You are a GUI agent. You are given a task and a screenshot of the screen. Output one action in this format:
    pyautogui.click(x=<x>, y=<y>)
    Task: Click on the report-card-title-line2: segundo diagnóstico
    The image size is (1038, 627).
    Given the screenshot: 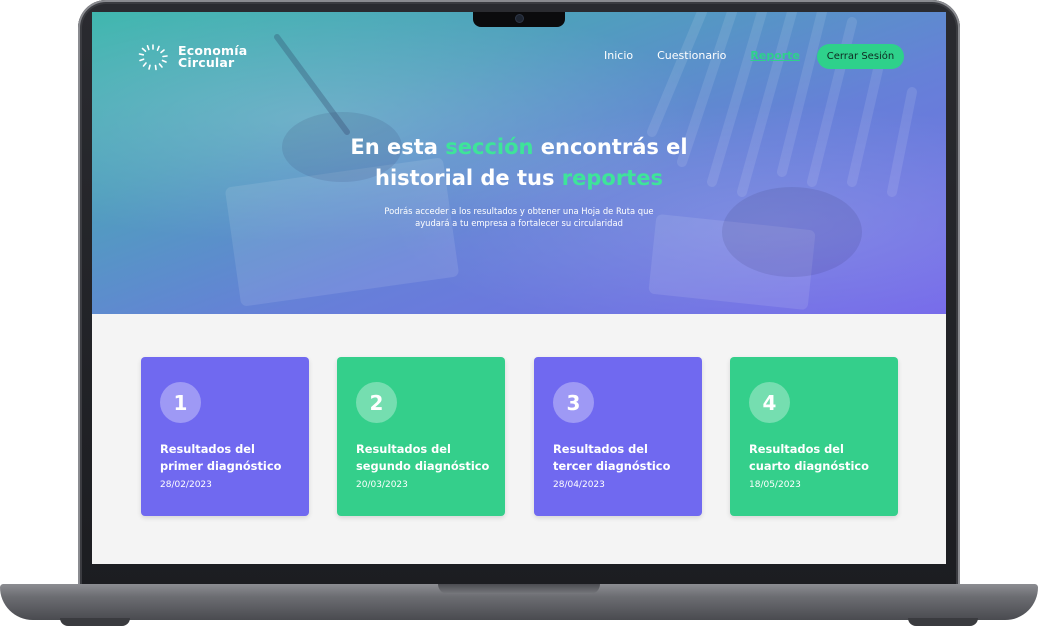 What is the action you would take?
    pyautogui.click(x=423, y=466)
    